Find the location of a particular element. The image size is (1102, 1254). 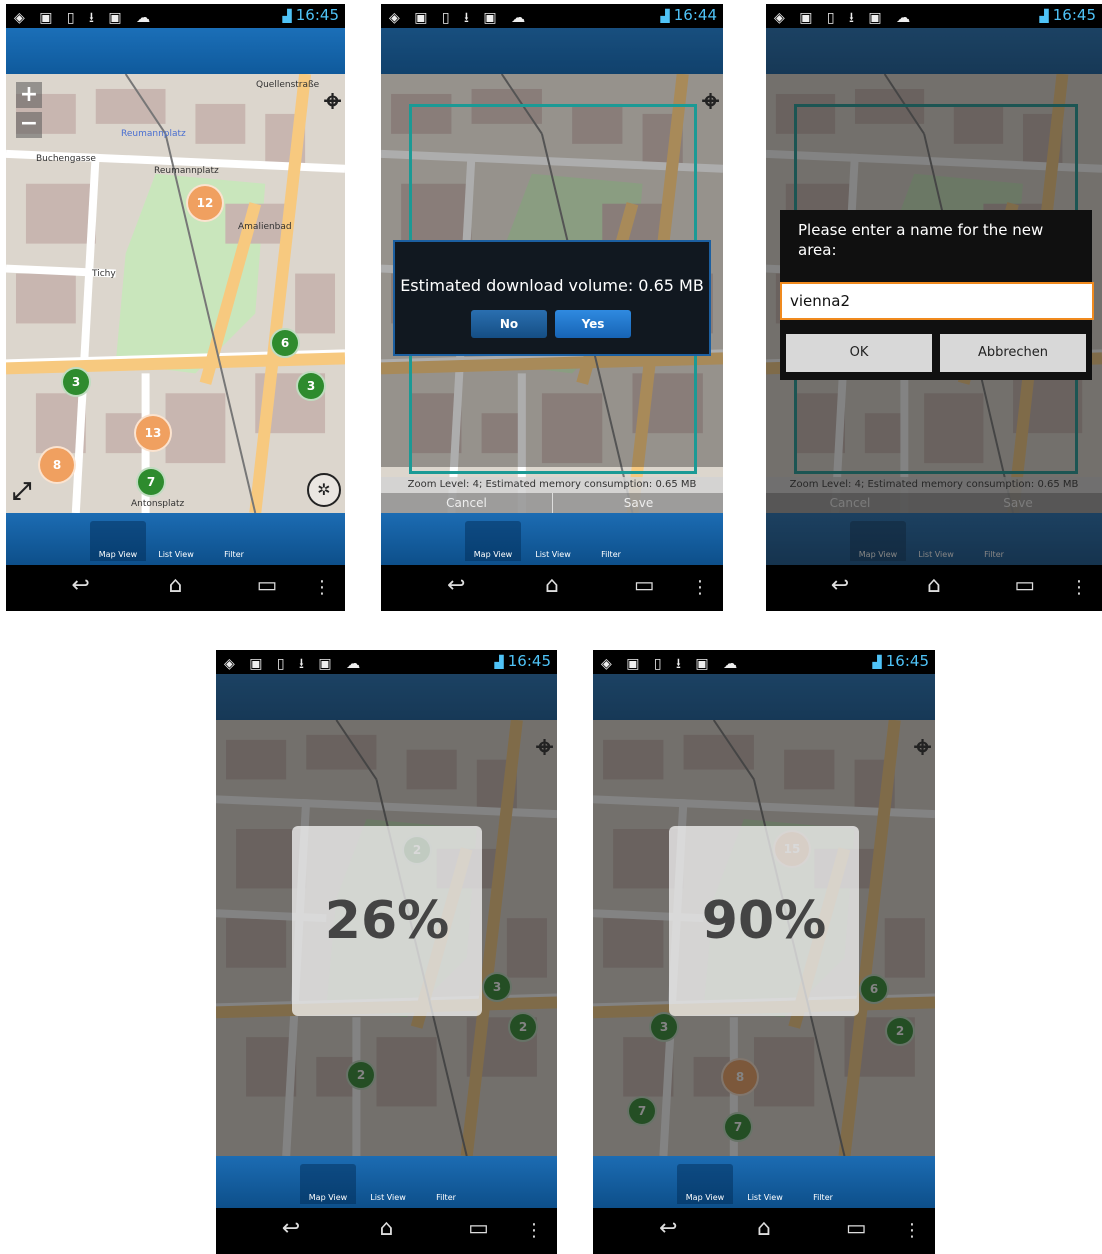

fullscreen-icon: ⤢ is located at coordinates (21, 491).